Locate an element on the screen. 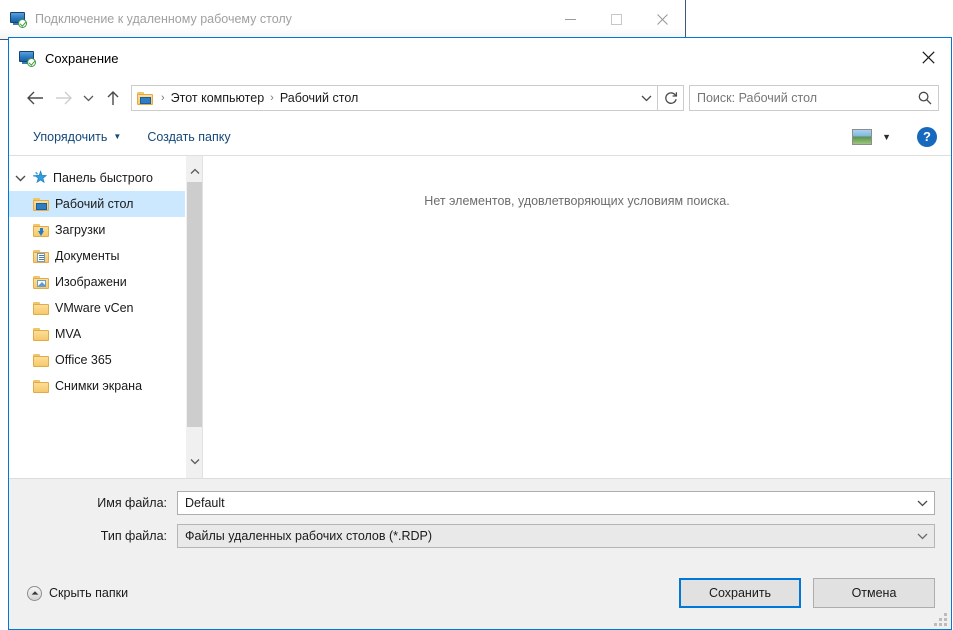 This screenshot has width=953, height=630. tree-item-screenshots: Снимки экрана is located at coordinates (105, 386).